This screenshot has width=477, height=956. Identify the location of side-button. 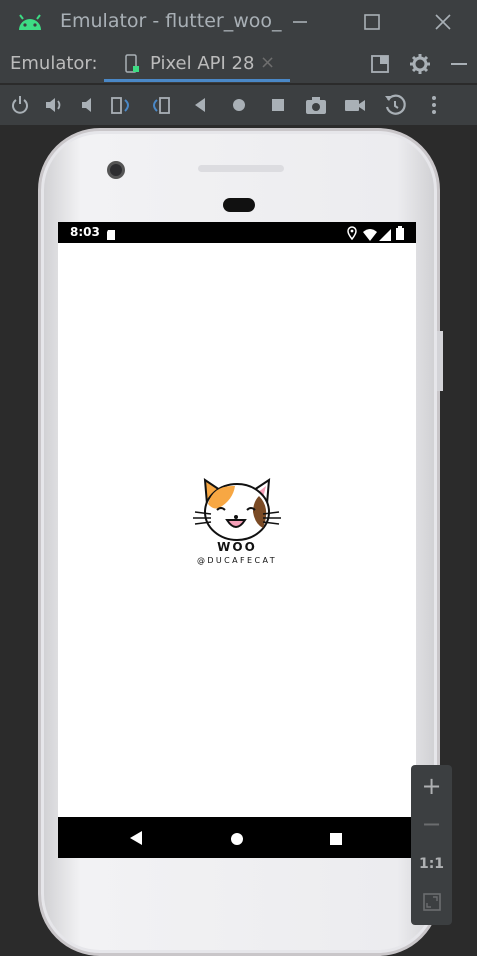
(440, 361).